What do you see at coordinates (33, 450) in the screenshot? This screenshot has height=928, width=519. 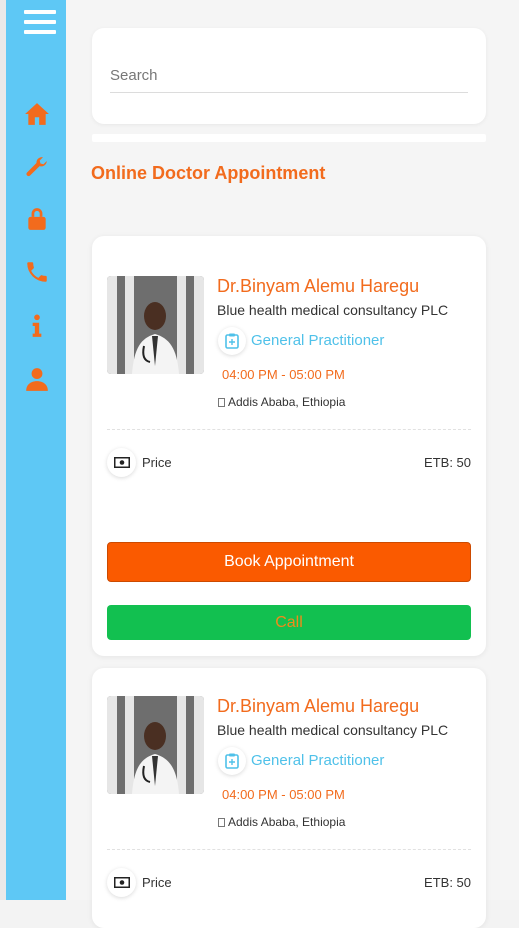 I see `sidebar` at bounding box center [33, 450].